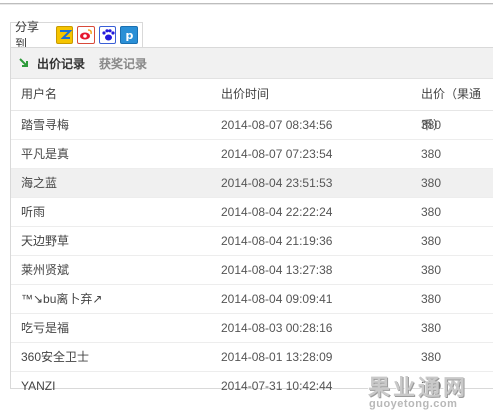 The image size is (493, 418). Describe the element at coordinates (45, 154) in the screenshot. I see `row-user: 平凡是真` at that location.